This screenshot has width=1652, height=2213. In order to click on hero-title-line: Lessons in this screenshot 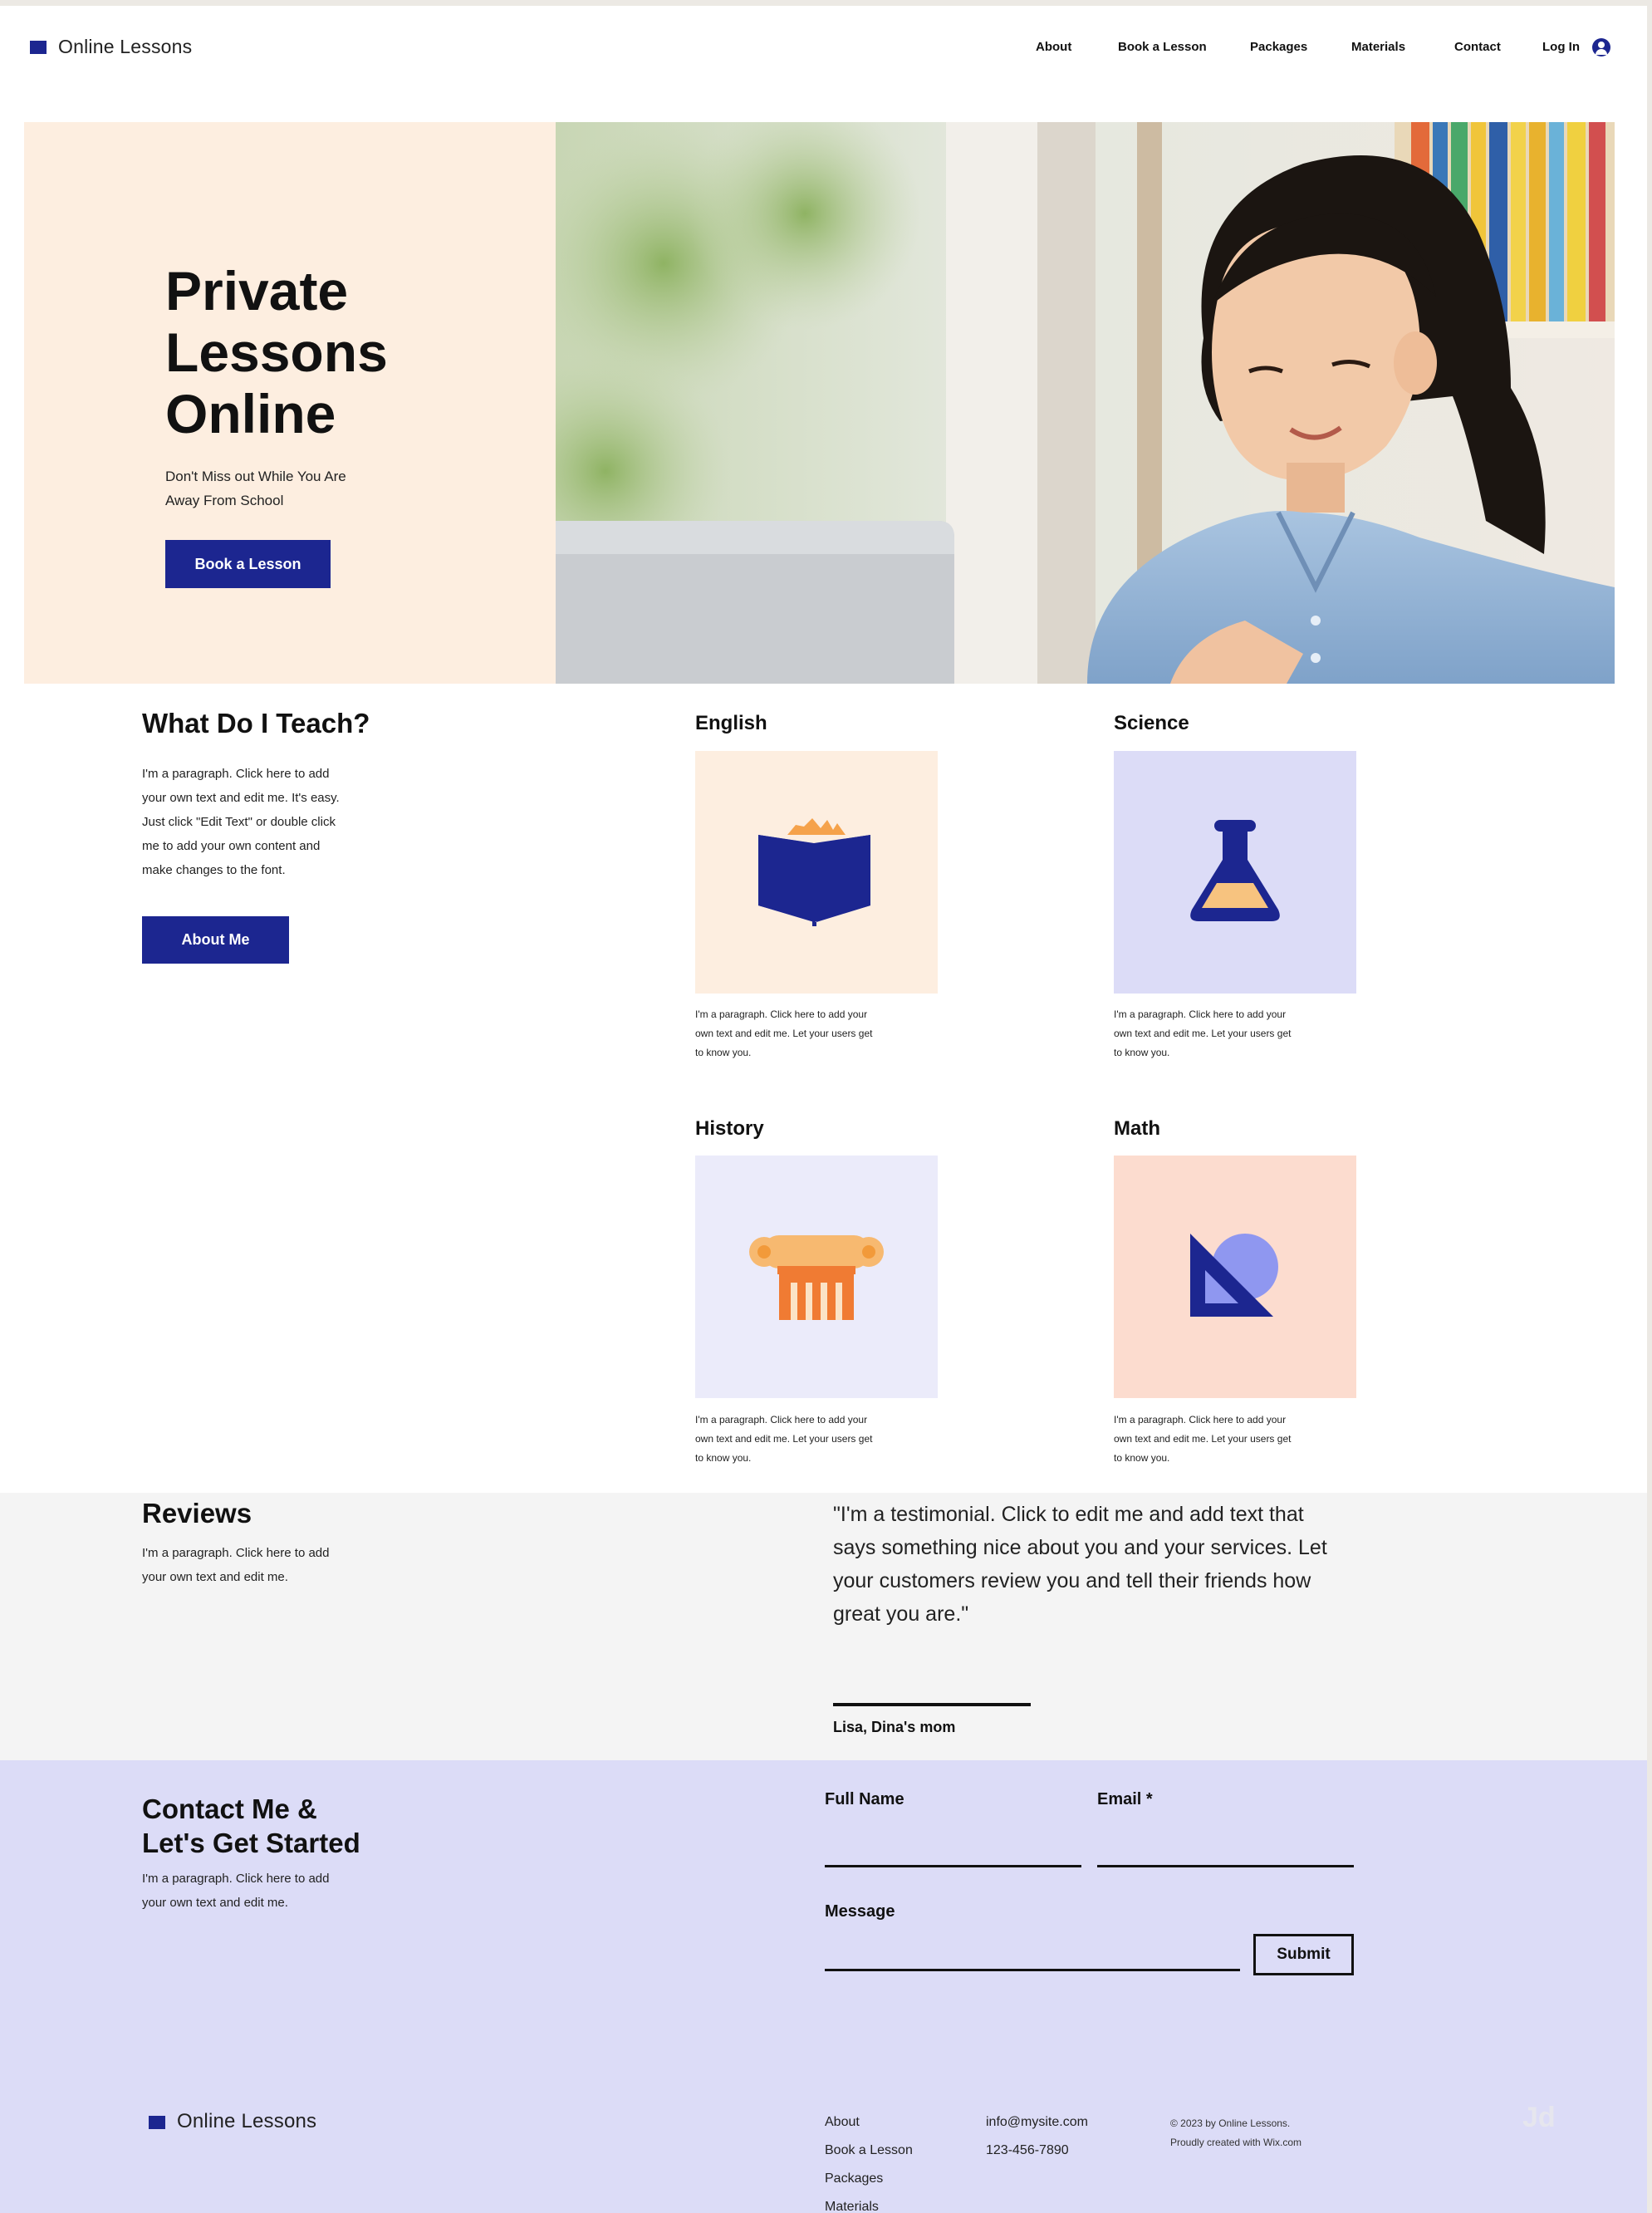, I will do `click(276, 352)`.